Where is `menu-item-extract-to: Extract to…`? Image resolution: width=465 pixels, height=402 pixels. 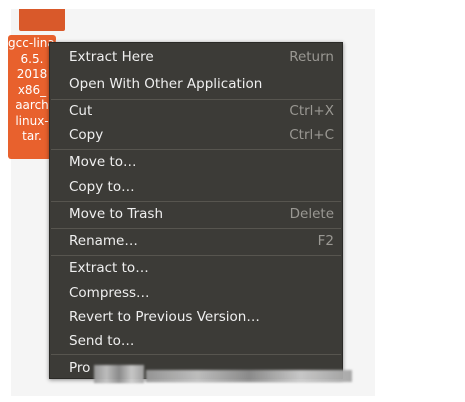 menu-item-extract-to: Extract to… is located at coordinates (196, 268).